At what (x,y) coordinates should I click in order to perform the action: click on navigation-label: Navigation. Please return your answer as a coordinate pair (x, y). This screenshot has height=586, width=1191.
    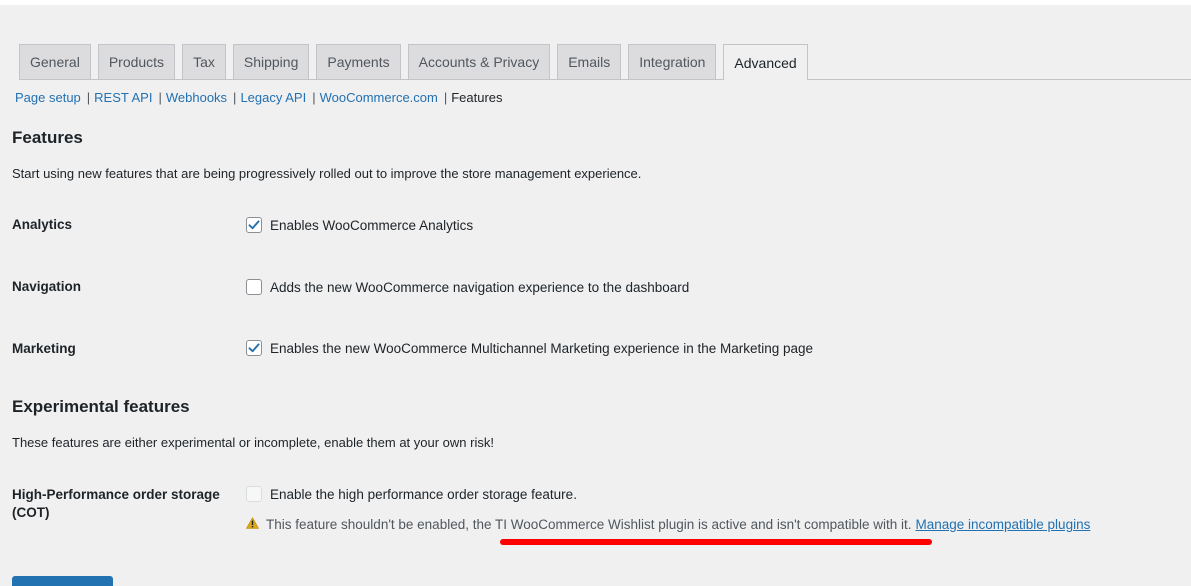
    Looking at the image, I should click on (47, 286).